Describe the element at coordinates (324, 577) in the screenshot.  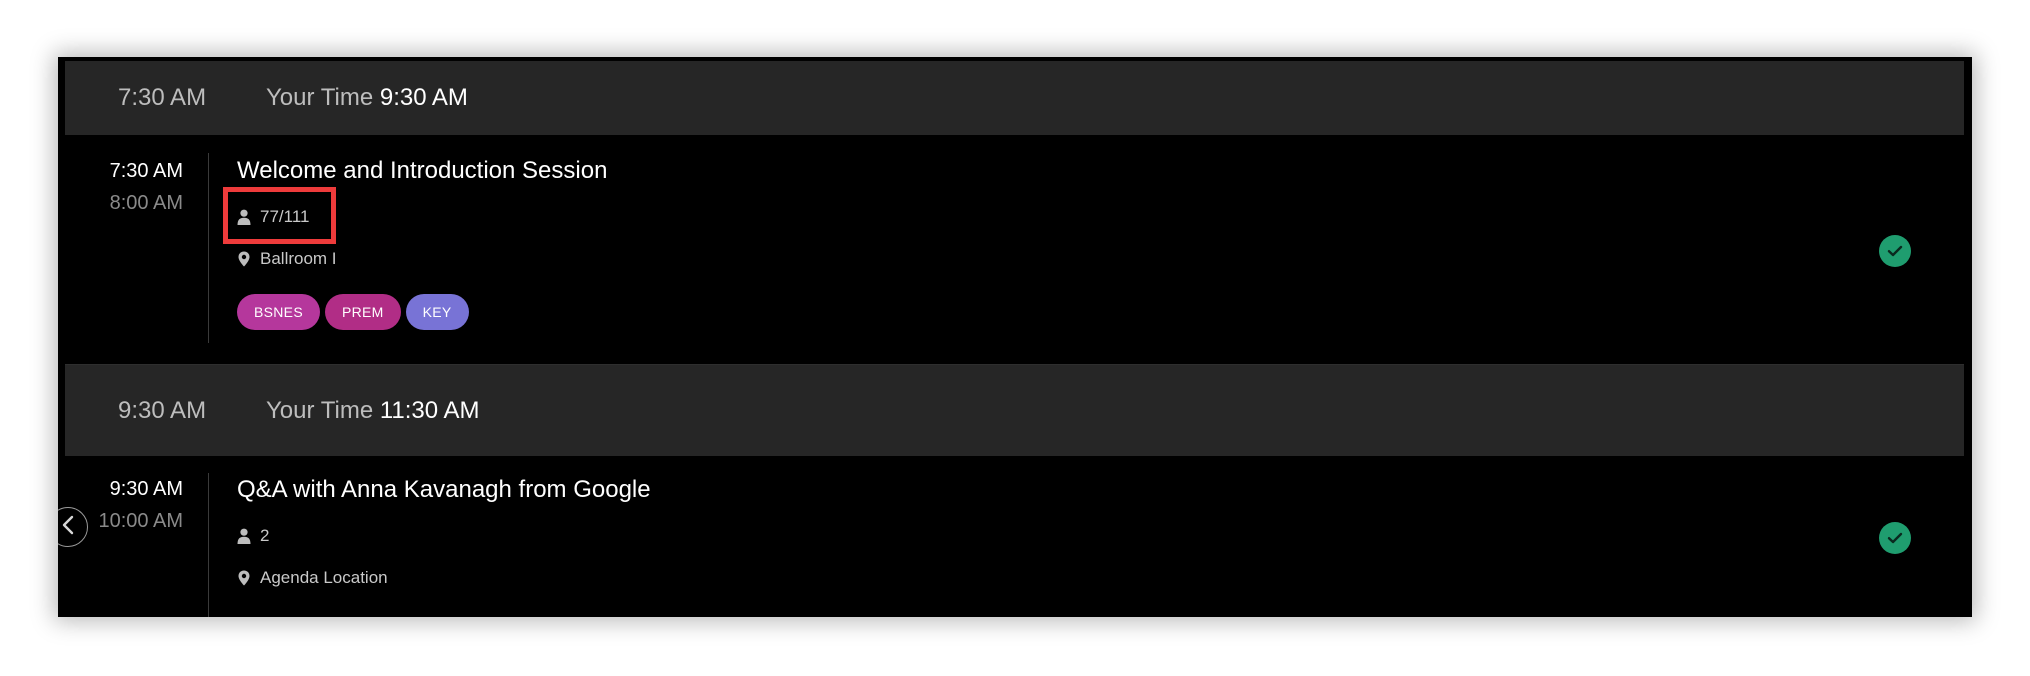
I see `location-label: Agenda Location` at that location.